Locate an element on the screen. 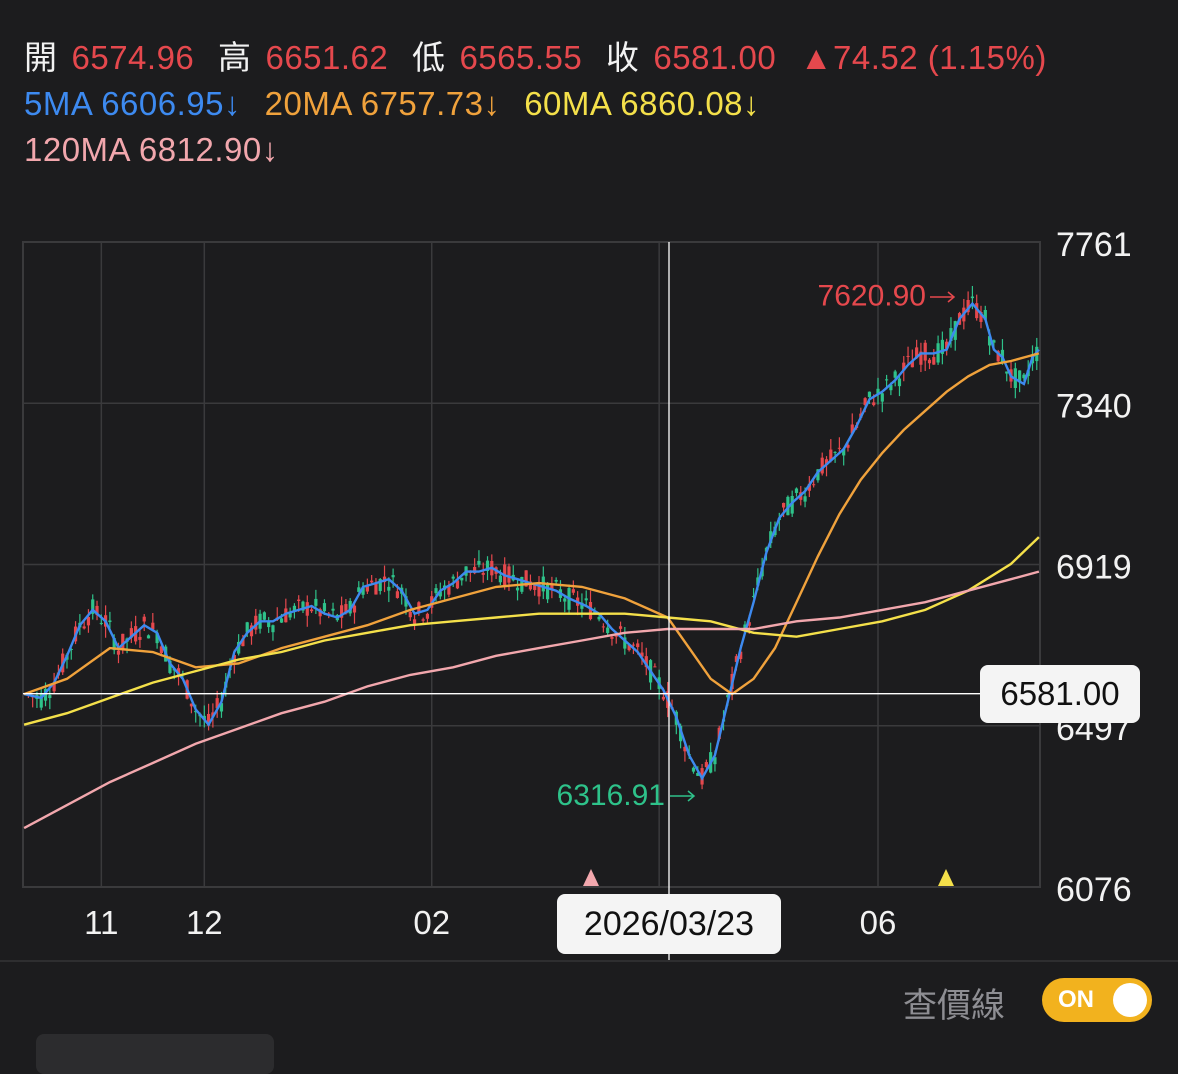 This screenshot has width=1178, height=1074. high-annotation: 7620.90 is located at coordinates (872, 296).